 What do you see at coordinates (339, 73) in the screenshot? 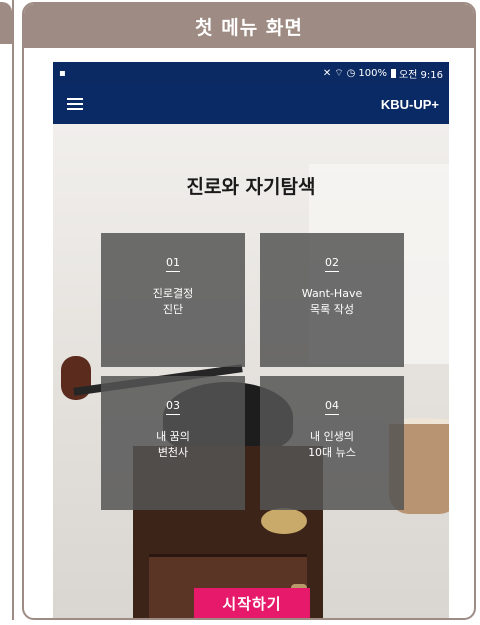
I see `wifi-icon: ⌔` at bounding box center [339, 73].